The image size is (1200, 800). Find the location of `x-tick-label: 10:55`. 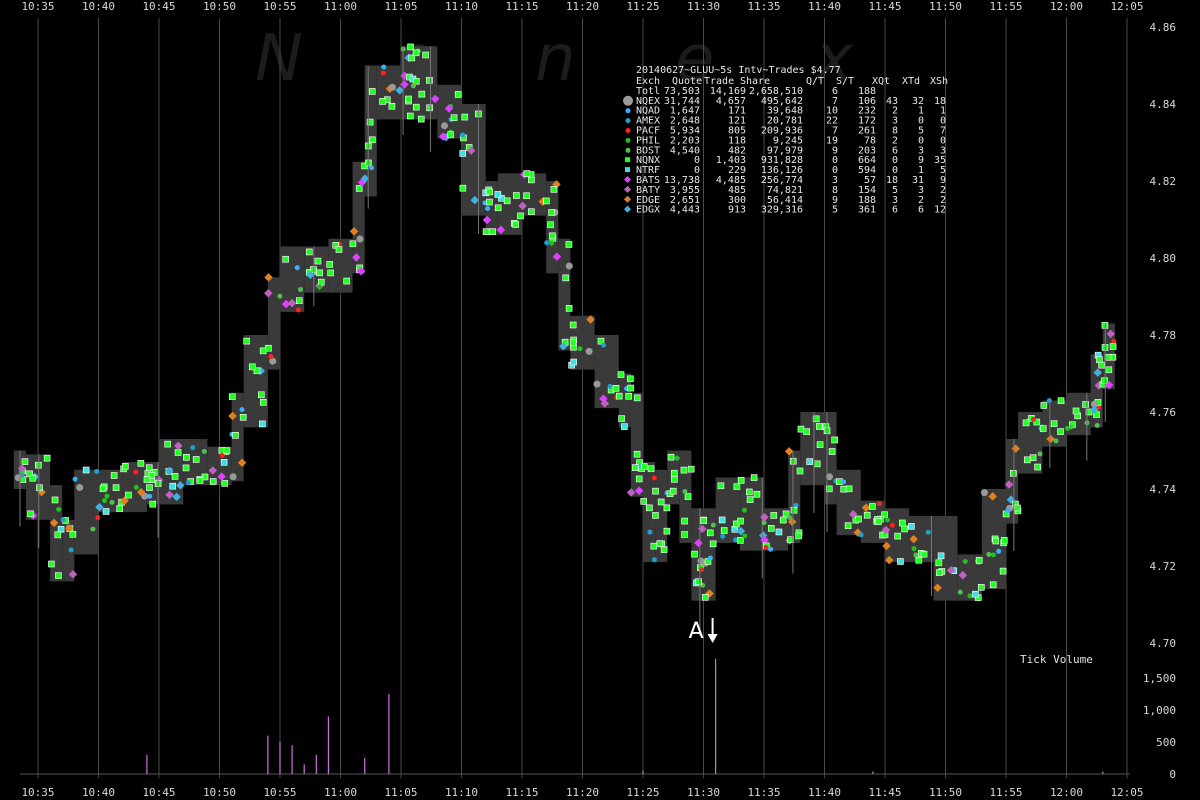

x-tick-label: 10:55 is located at coordinates (279, 6).